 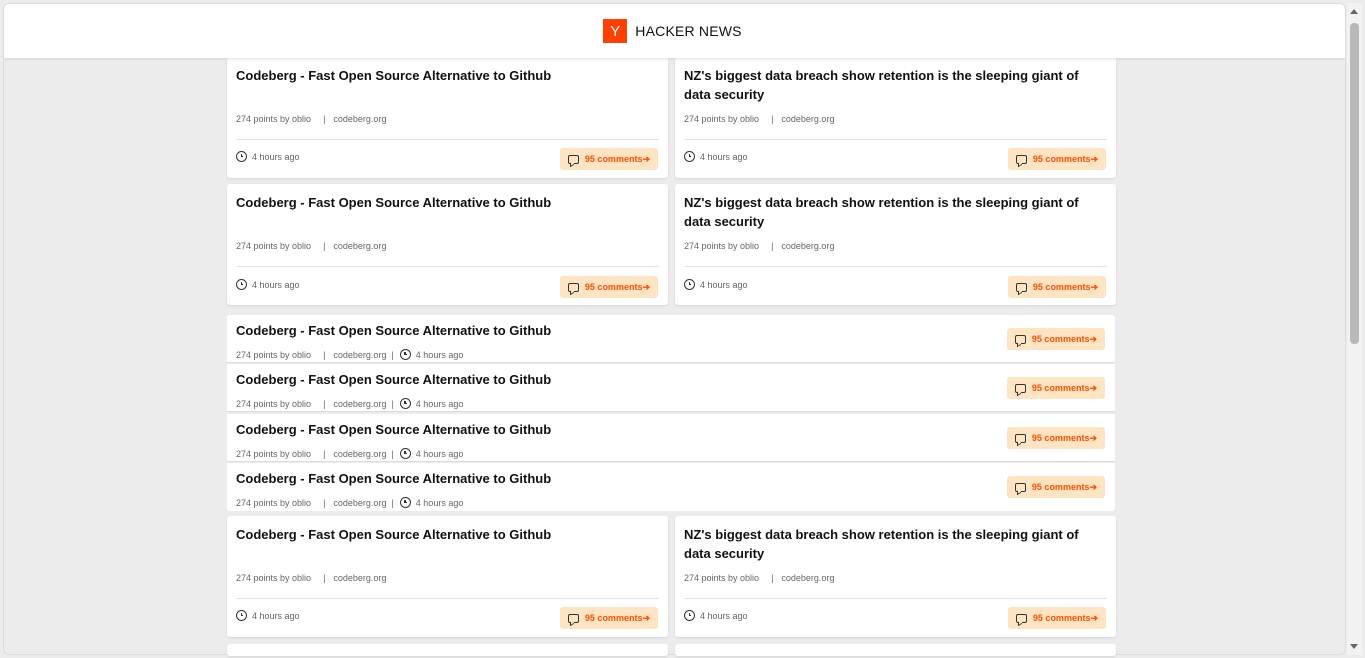 I want to click on brand-title: HACKER NEWS, so click(x=688, y=31).